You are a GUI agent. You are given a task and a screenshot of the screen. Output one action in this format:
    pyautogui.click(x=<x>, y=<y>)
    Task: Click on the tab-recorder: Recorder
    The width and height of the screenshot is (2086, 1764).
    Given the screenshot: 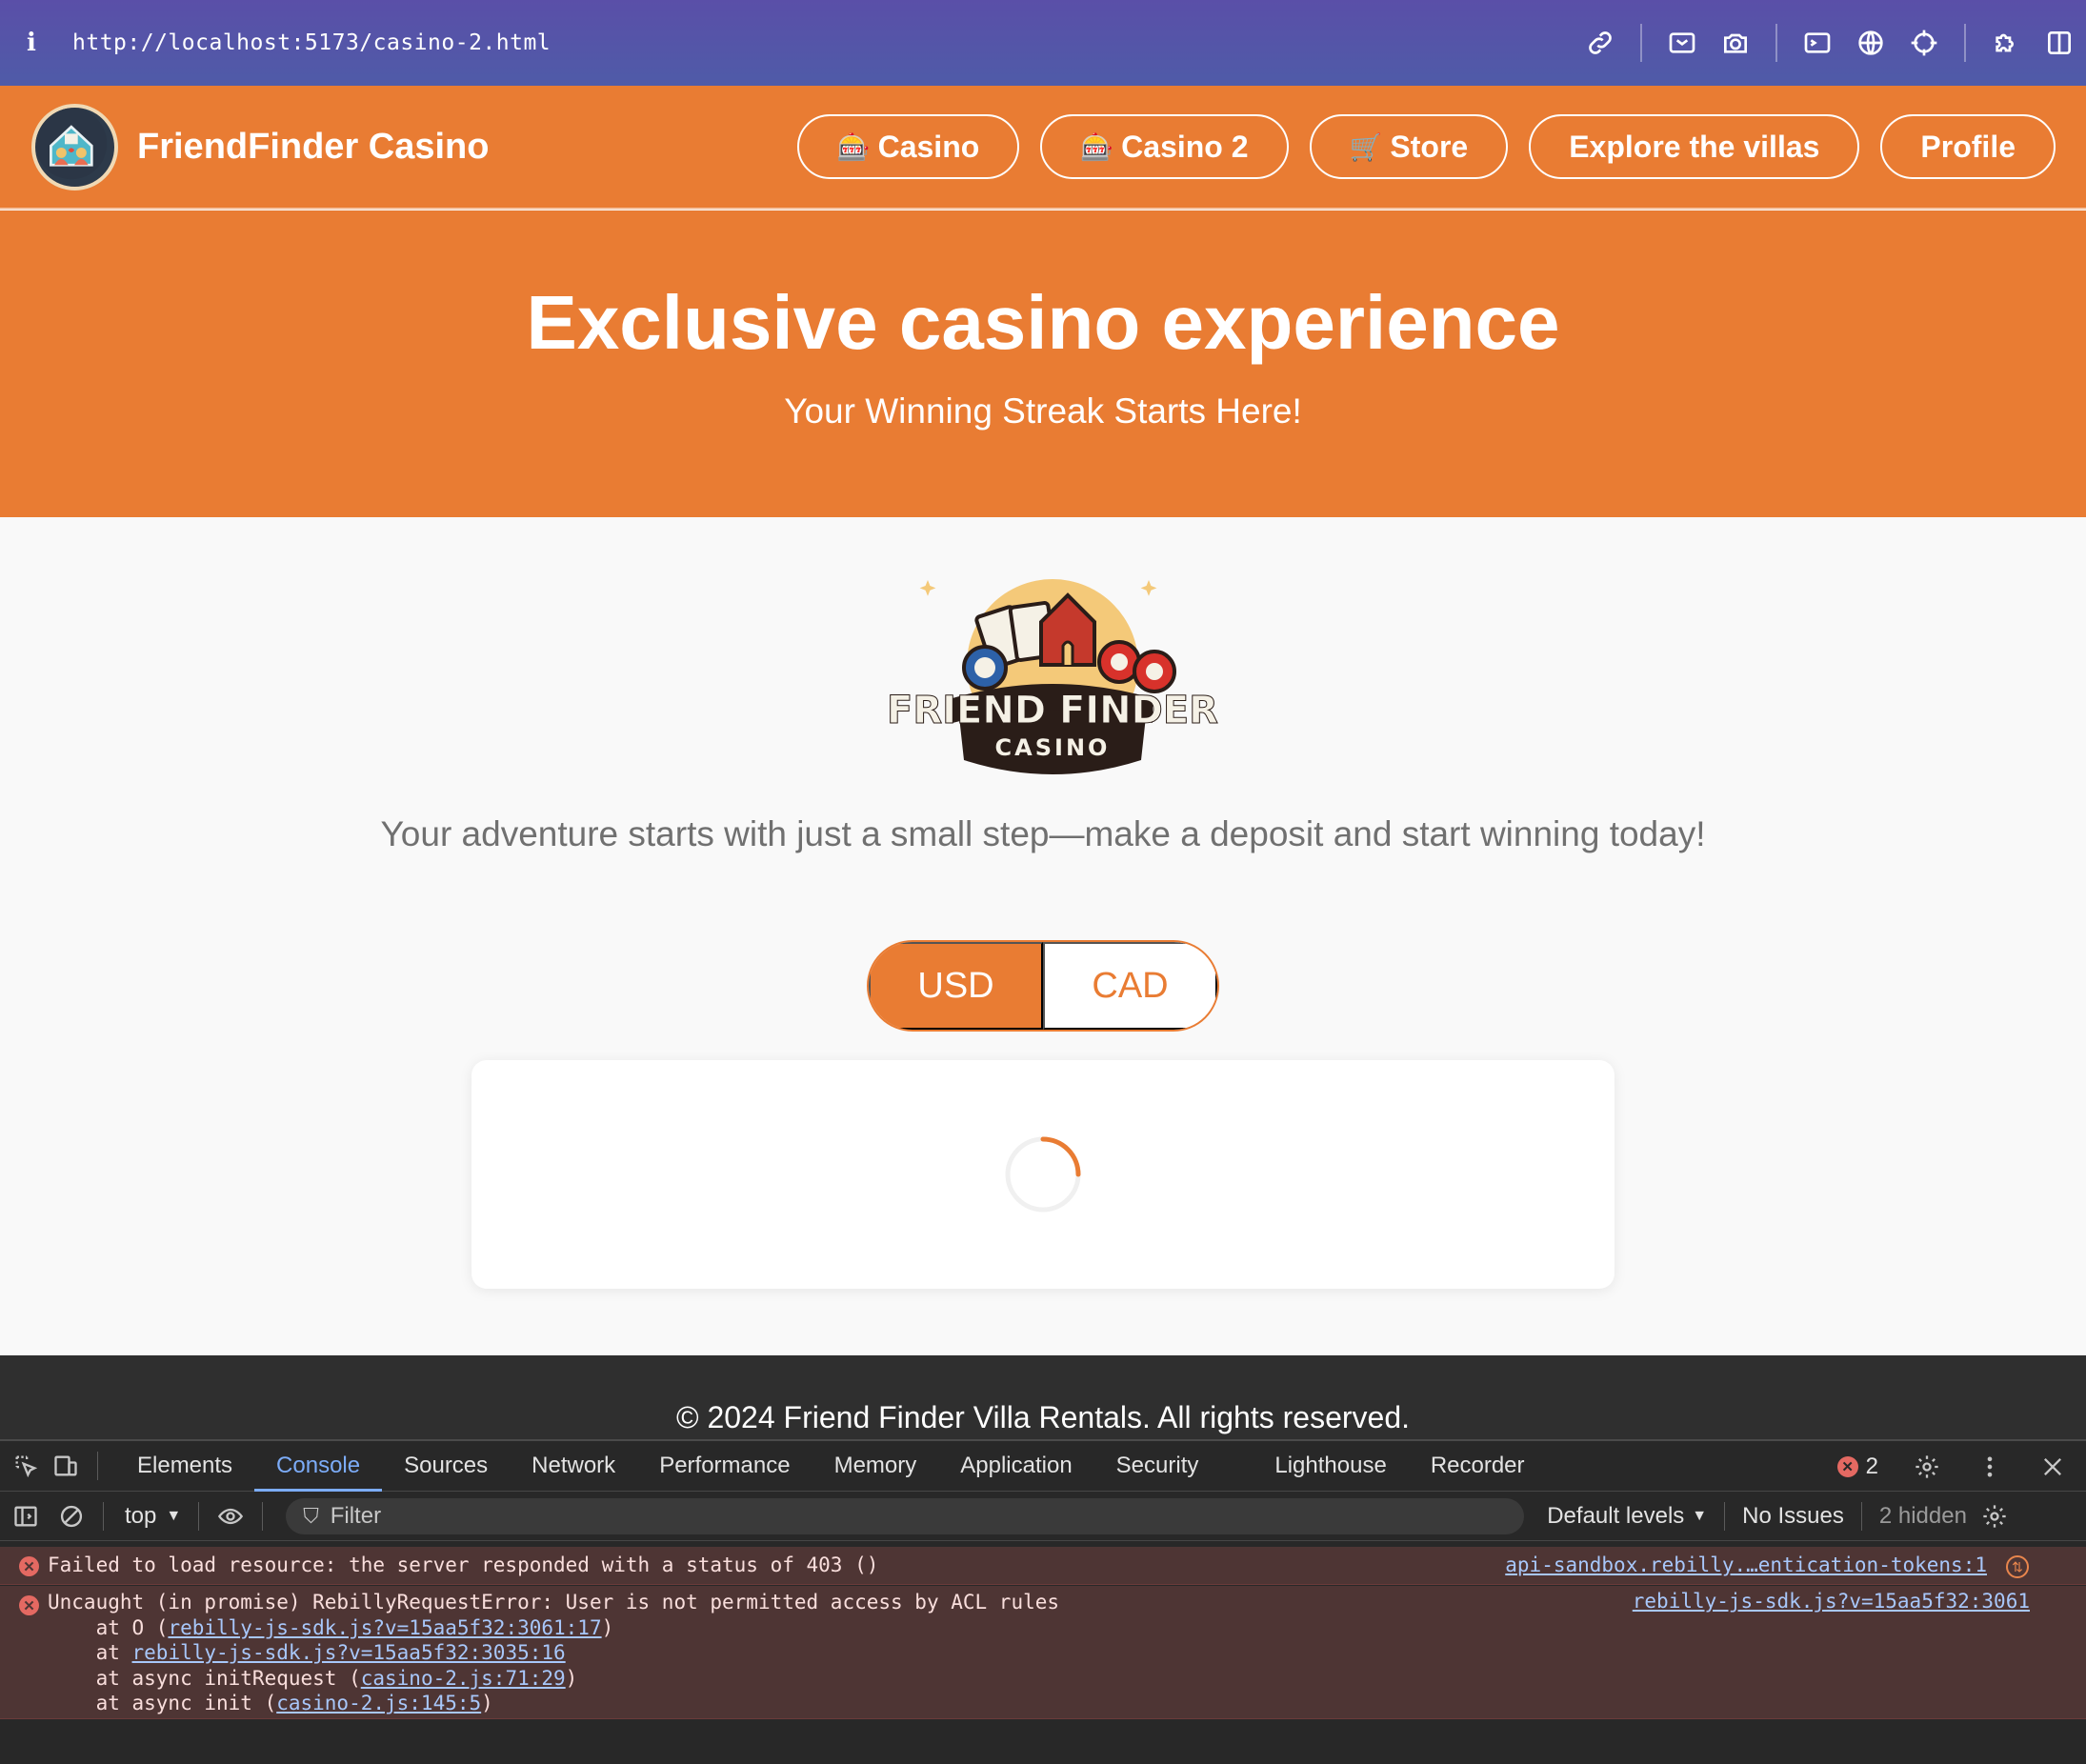 What is the action you would take?
    pyautogui.click(x=1478, y=1466)
    